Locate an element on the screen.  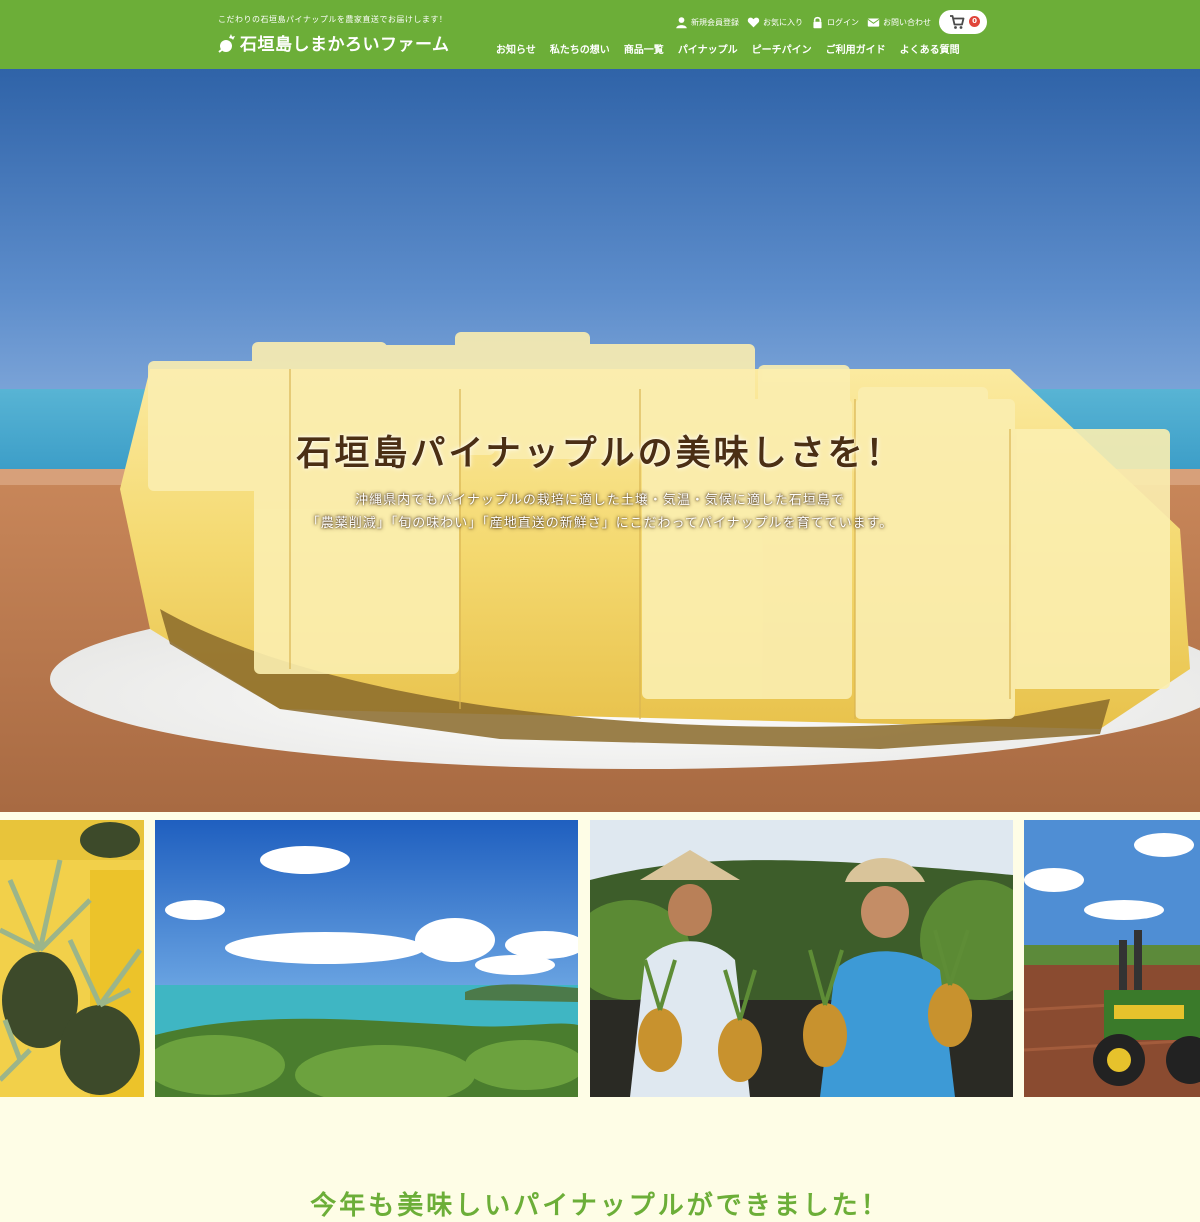
register-link: 新規会員登録 is located at coordinates (707, 22).